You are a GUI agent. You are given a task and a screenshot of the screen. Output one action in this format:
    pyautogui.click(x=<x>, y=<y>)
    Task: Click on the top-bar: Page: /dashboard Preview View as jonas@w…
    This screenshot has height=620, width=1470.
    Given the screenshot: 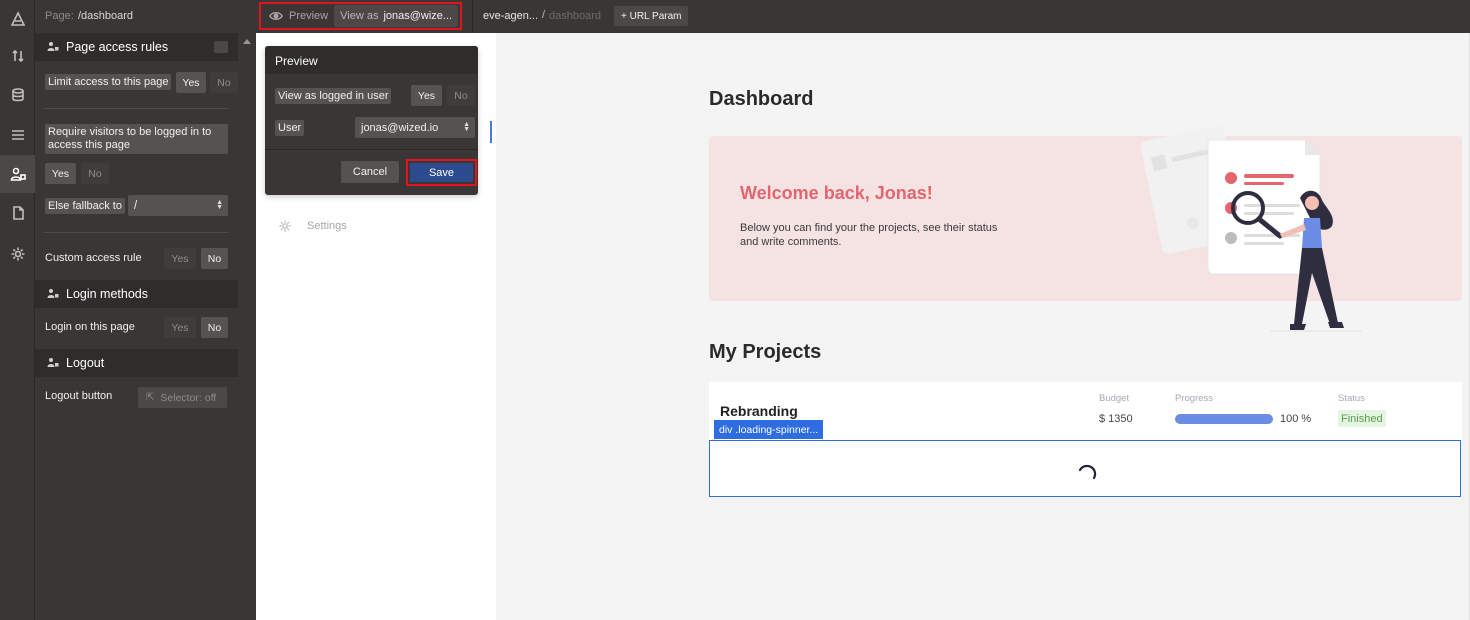 What is the action you would take?
    pyautogui.click(x=752, y=16)
    